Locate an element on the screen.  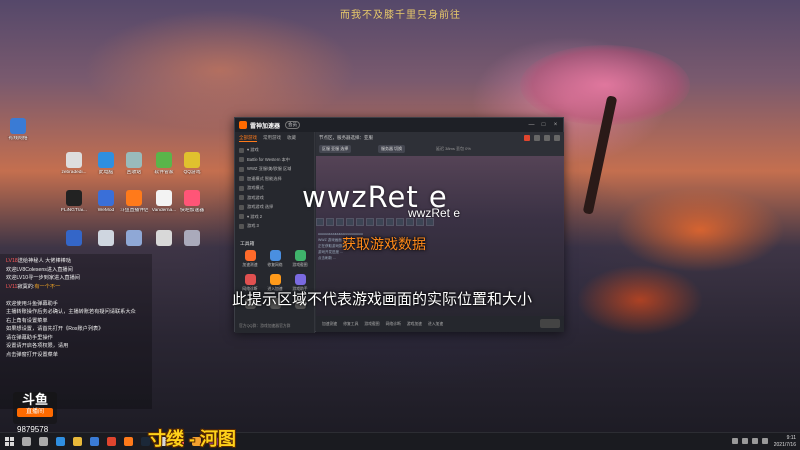
tool-label: 修复网络 is located at coordinates (275, 265).